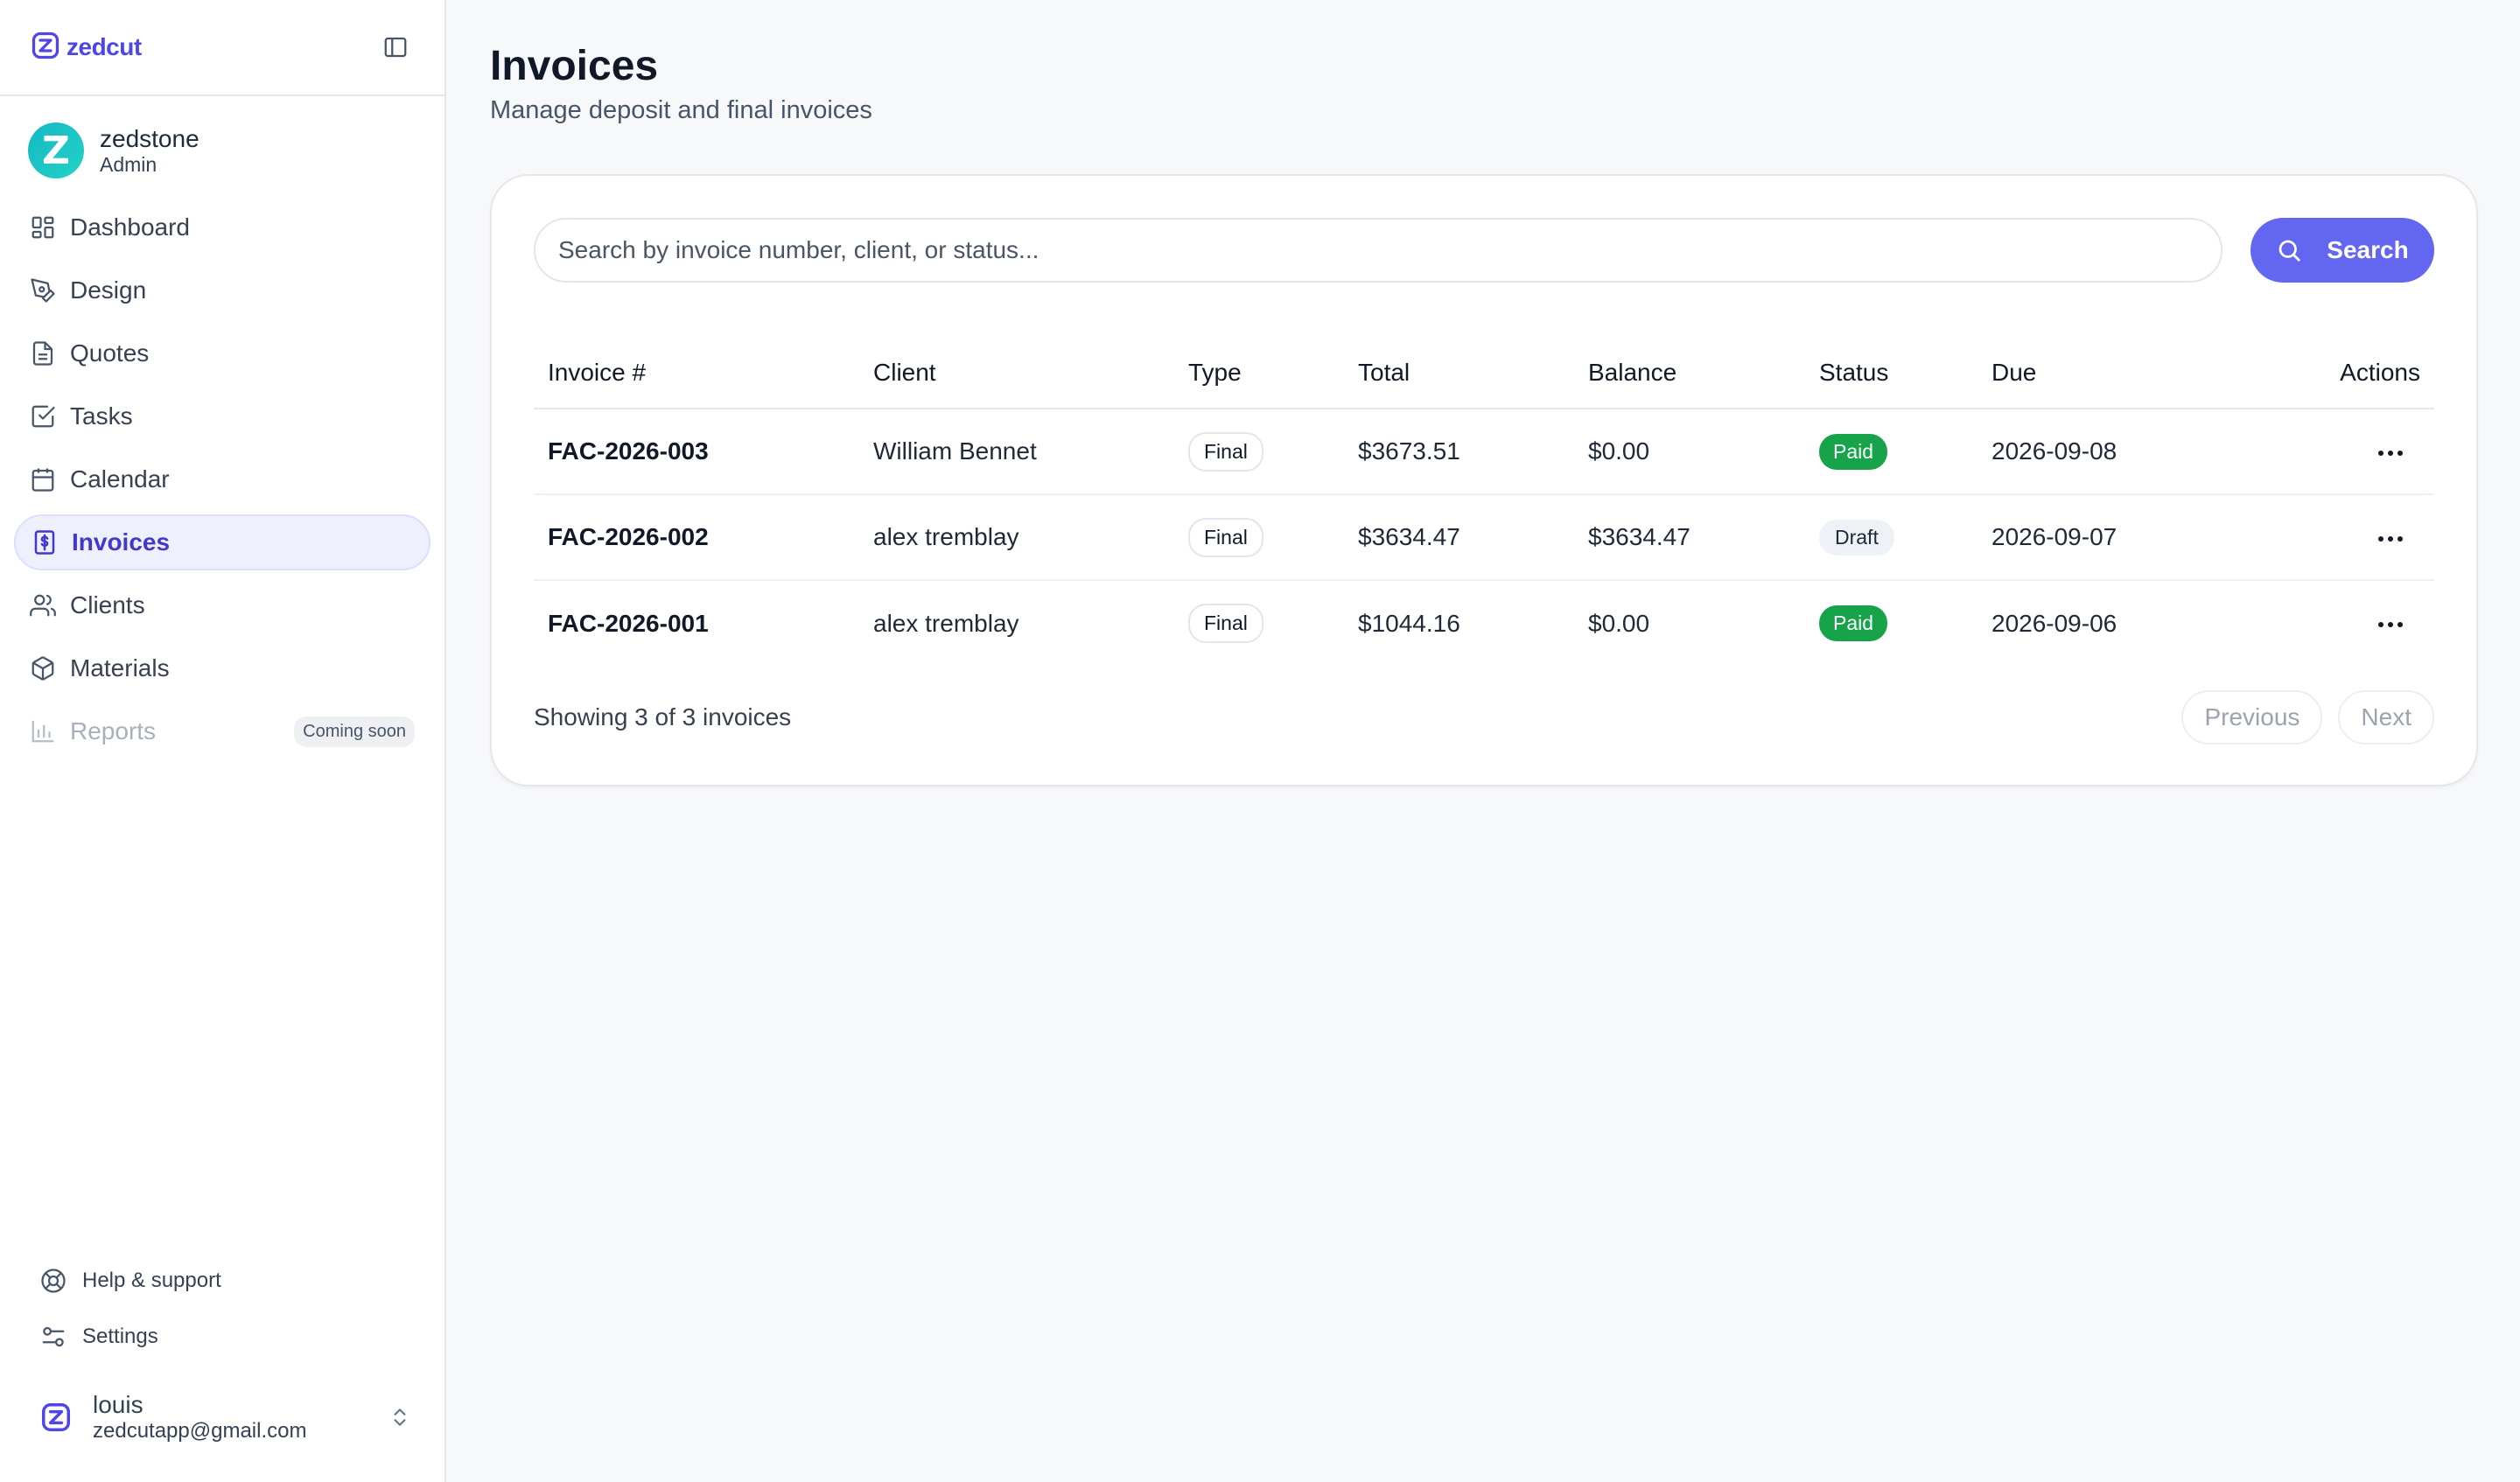 Image resolution: width=2520 pixels, height=1482 pixels. Describe the element at coordinates (110, 353) in the screenshot. I see `sidebar-item-label: Quotes` at that location.